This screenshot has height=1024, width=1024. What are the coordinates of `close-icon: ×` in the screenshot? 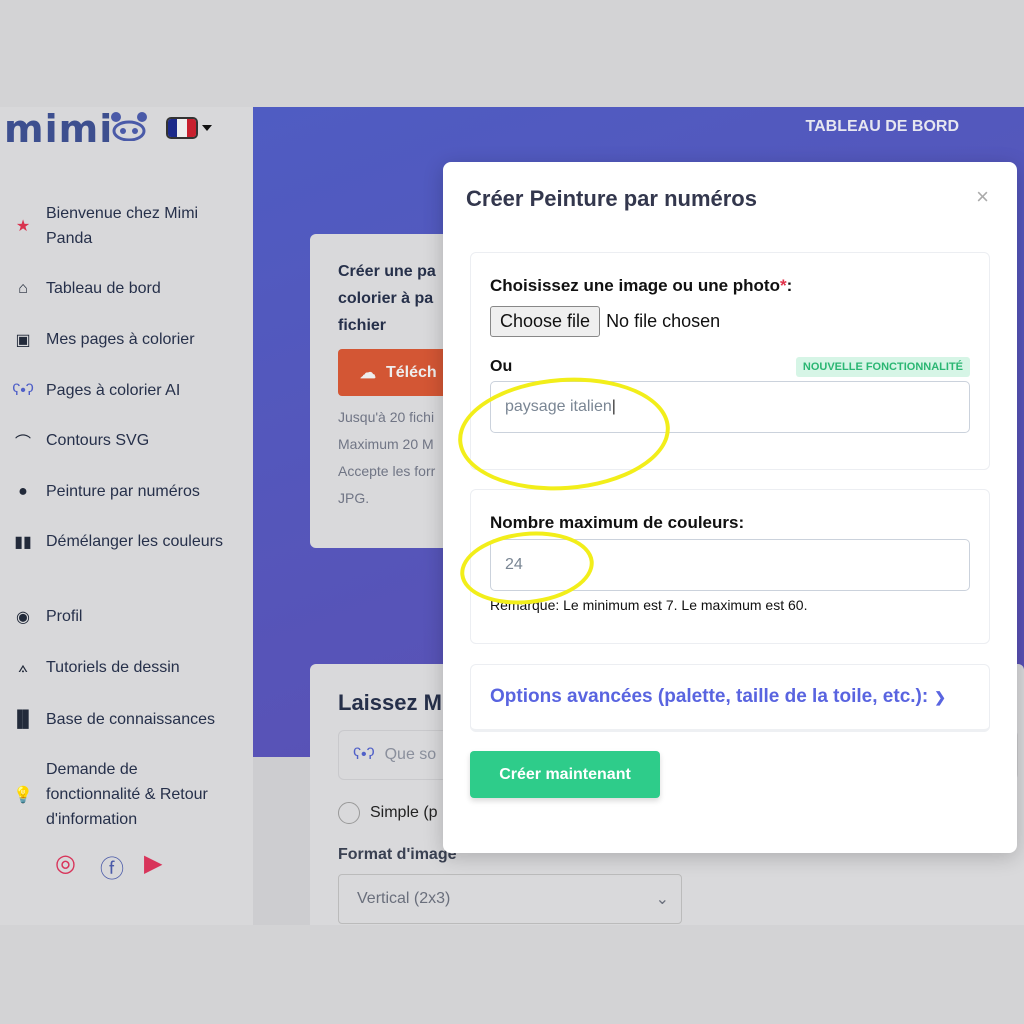 It's located at (982, 197).